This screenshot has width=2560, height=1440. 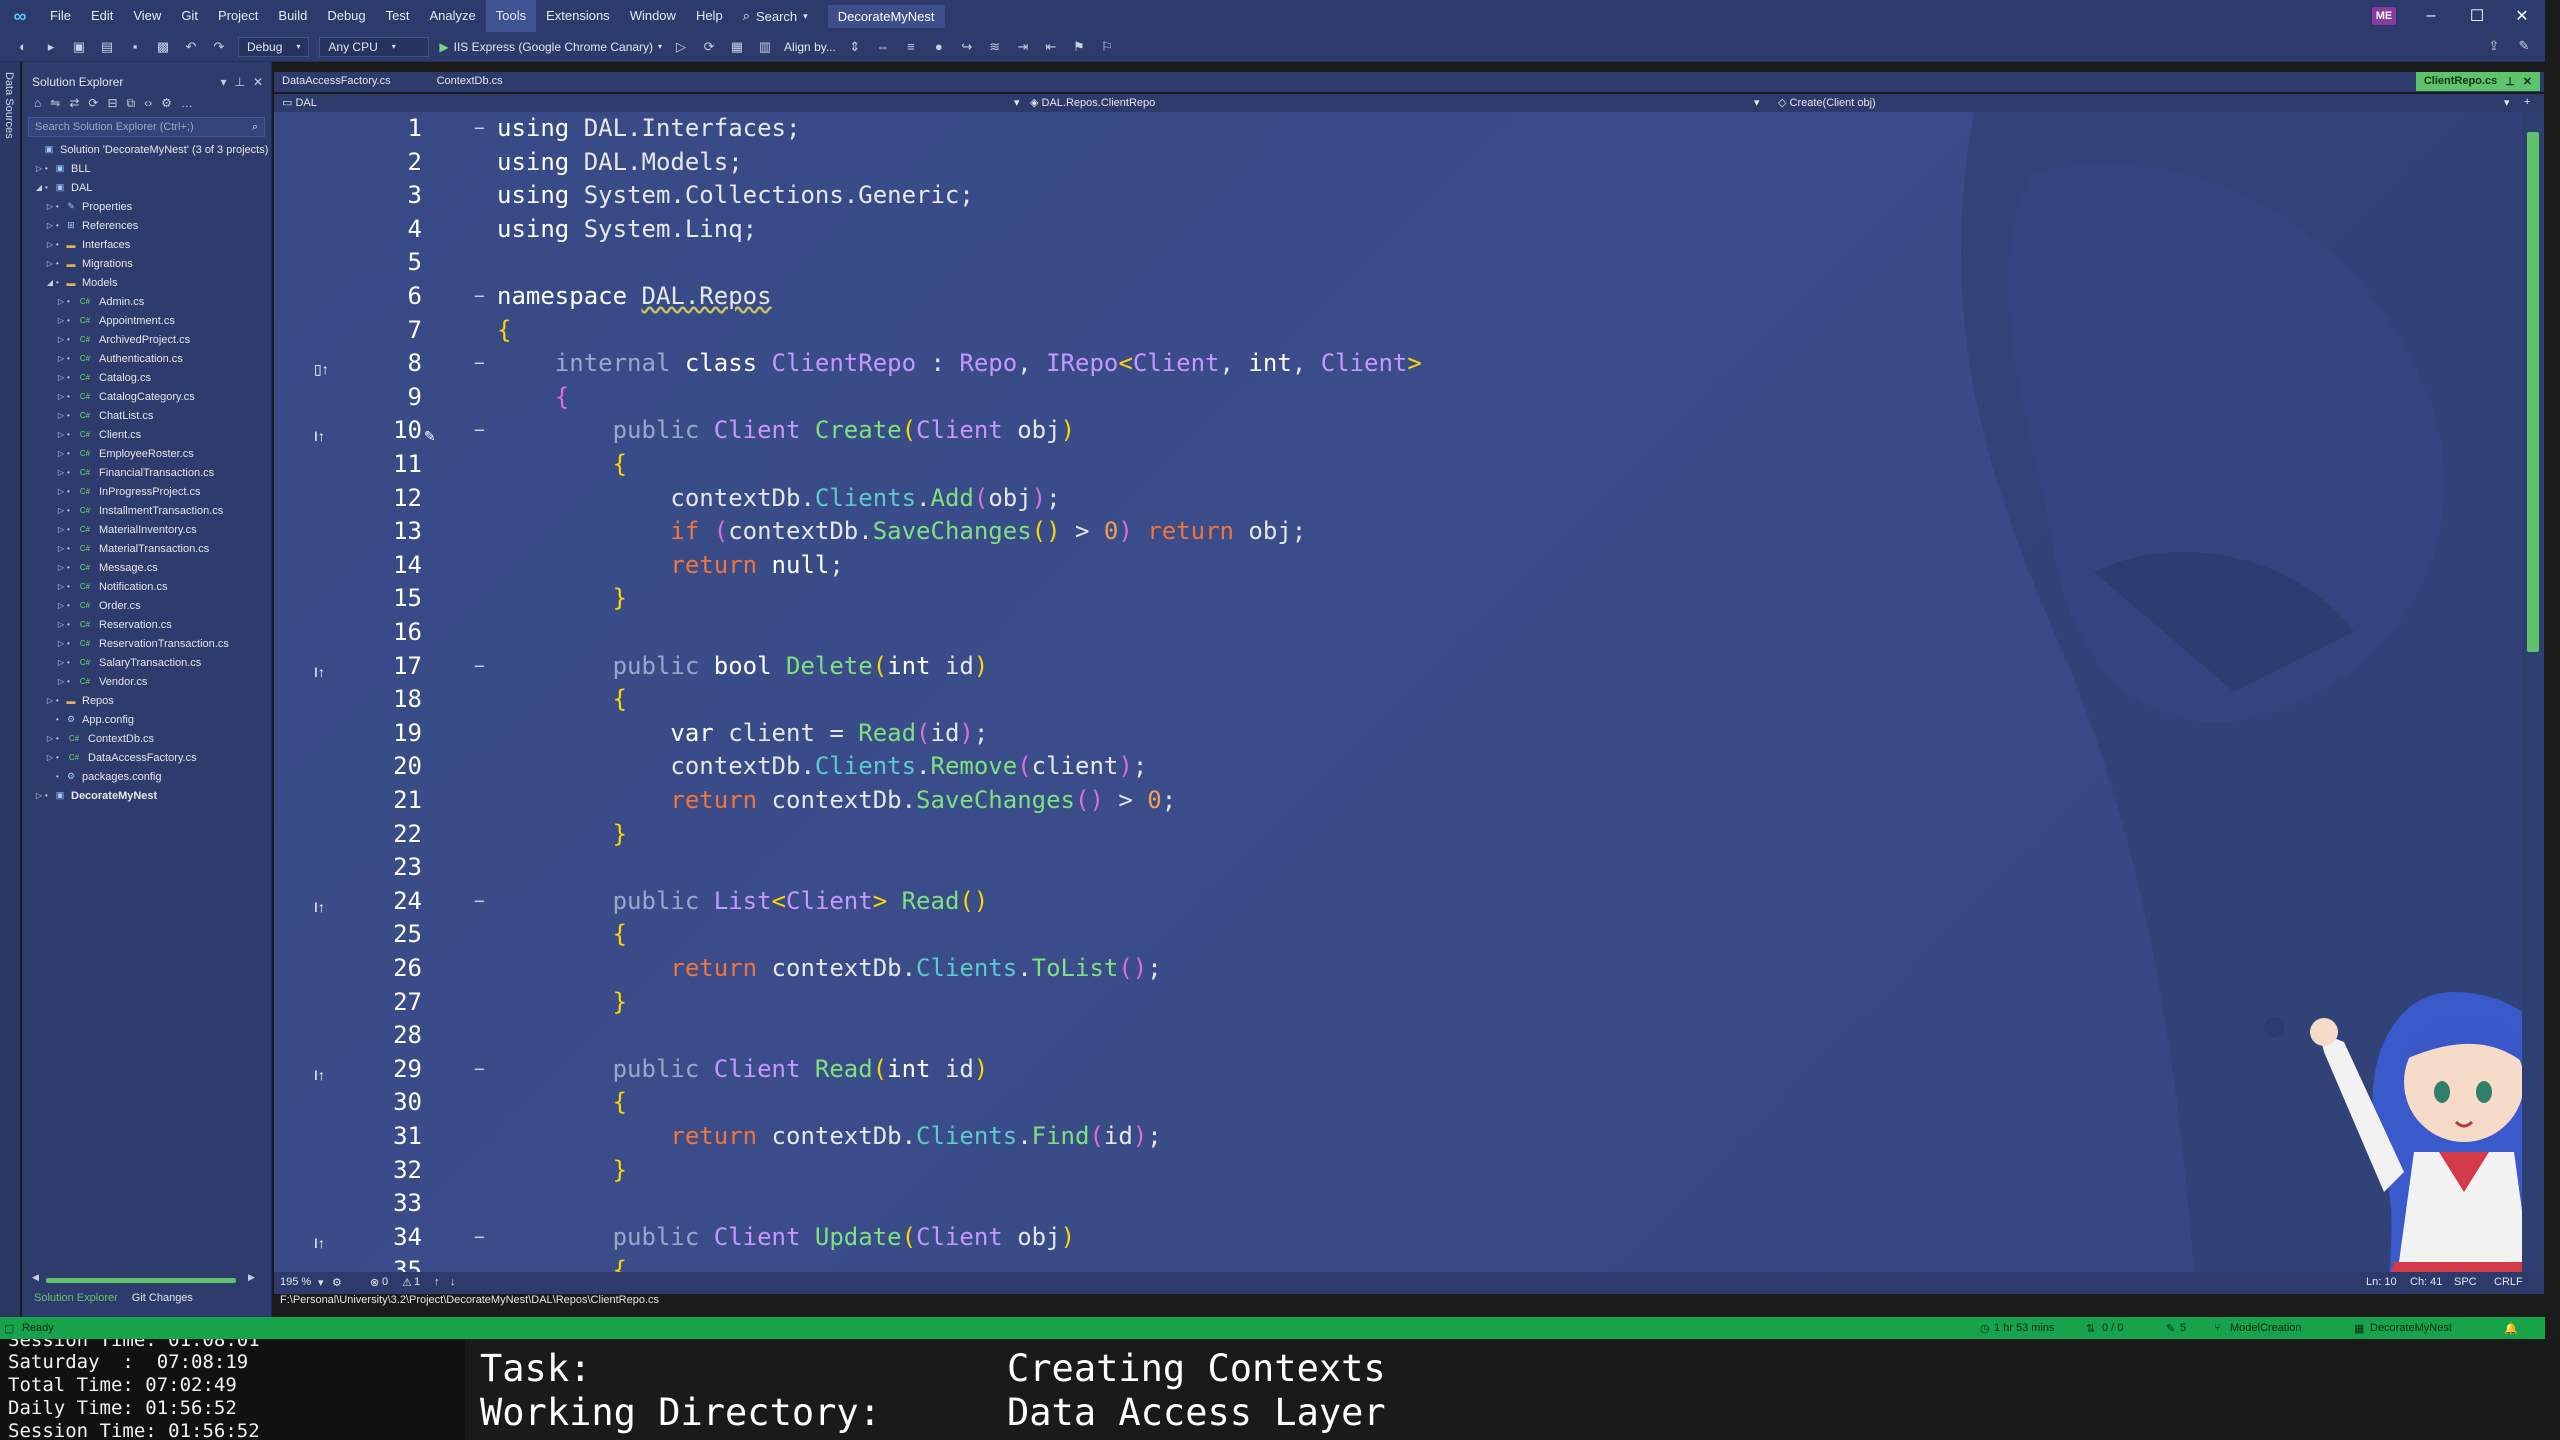 I want to click on code-line: 21 return contextDb.SaveChanges() > 0;, so click(x=1274, y=800).